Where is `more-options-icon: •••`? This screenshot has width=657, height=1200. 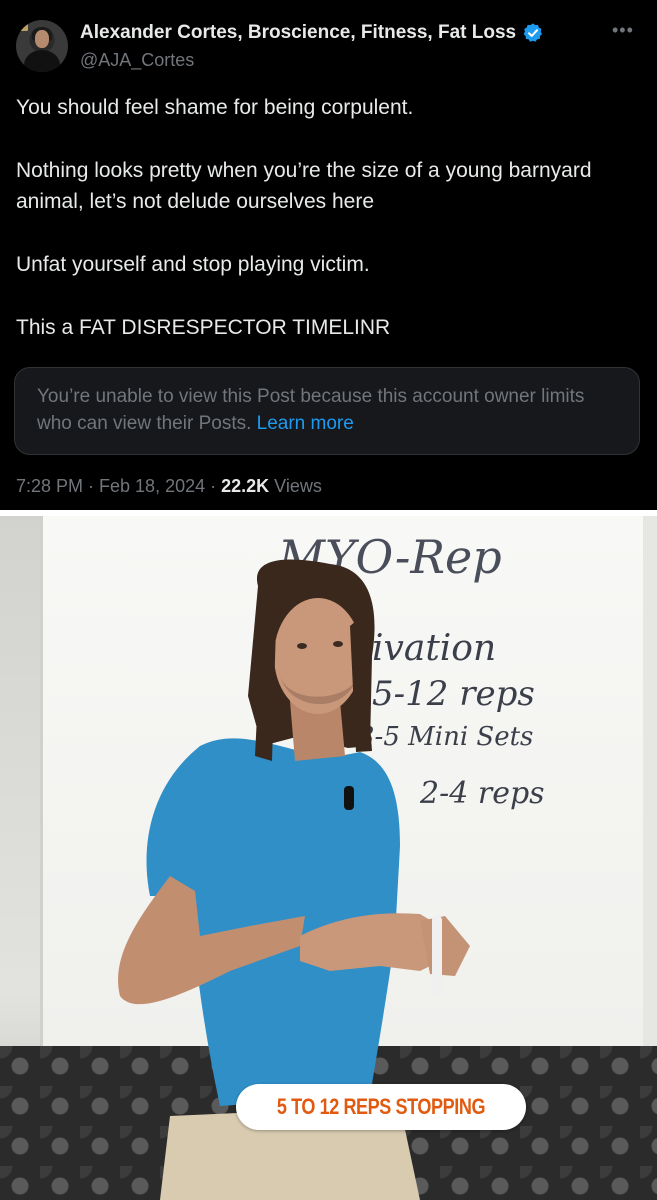 more-options-icon: ••• is located at coordinates (623, 30).